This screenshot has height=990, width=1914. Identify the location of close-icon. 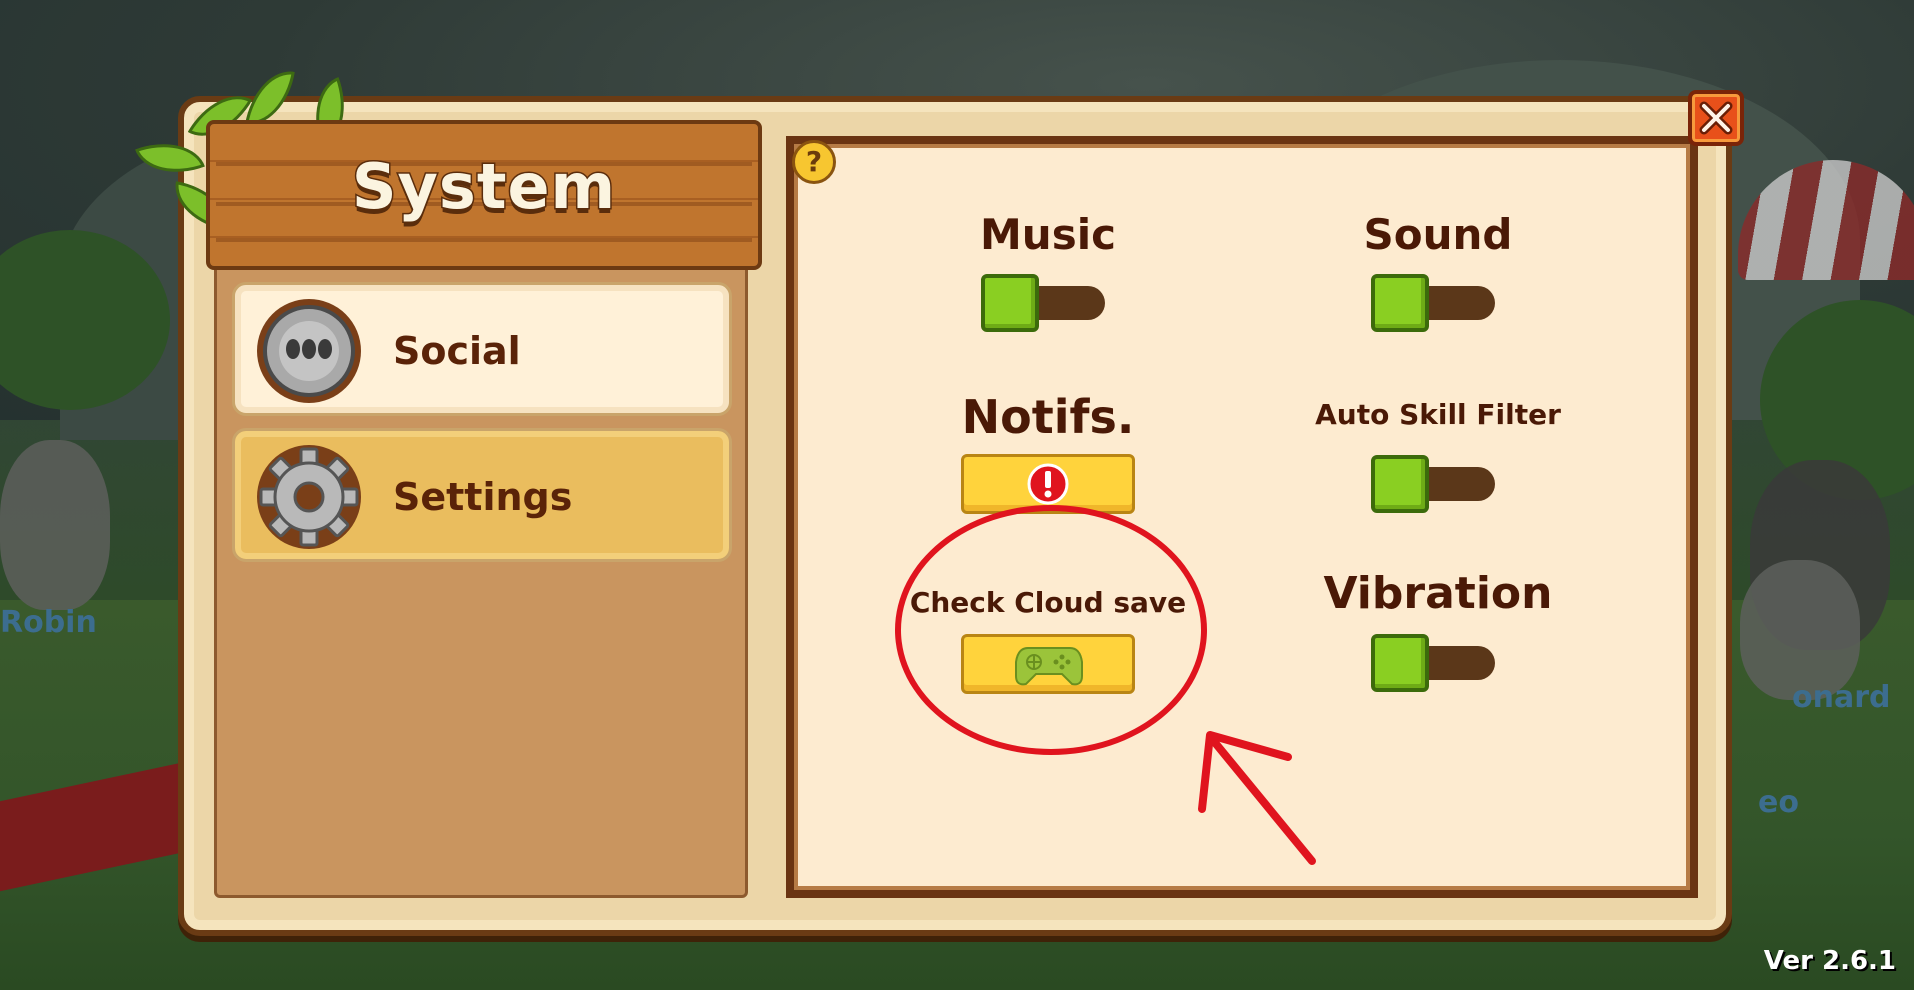
(1716, 118).